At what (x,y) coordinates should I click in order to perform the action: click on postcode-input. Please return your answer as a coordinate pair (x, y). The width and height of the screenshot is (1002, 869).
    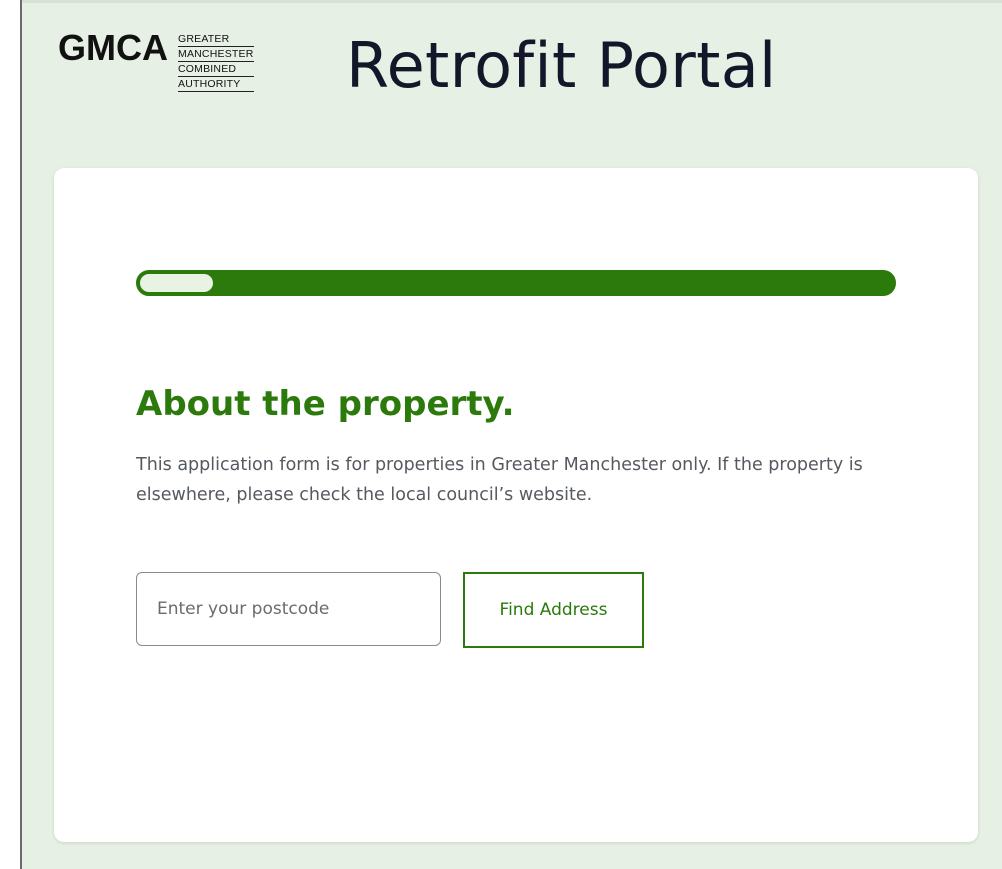
    Looking at the image, I should click on (288, 609).